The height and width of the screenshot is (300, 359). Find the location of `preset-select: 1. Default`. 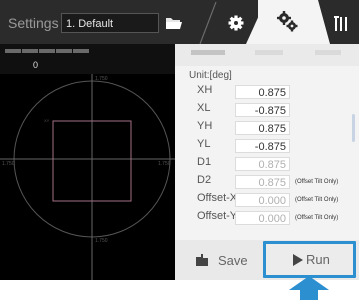

preset-select: 1. Default is located at coordinates (110, 23).